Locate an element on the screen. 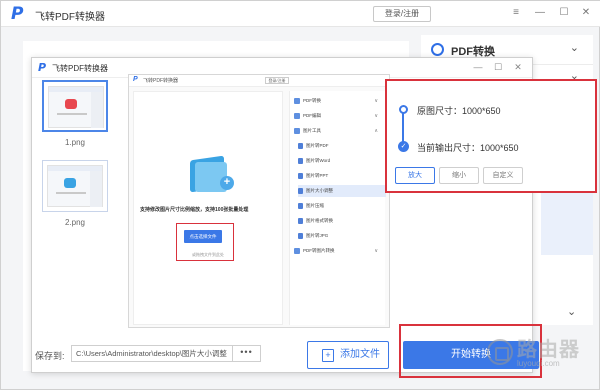  output-size: 当前输出尺寸：1000*650 is located at coordinates (468, 148).